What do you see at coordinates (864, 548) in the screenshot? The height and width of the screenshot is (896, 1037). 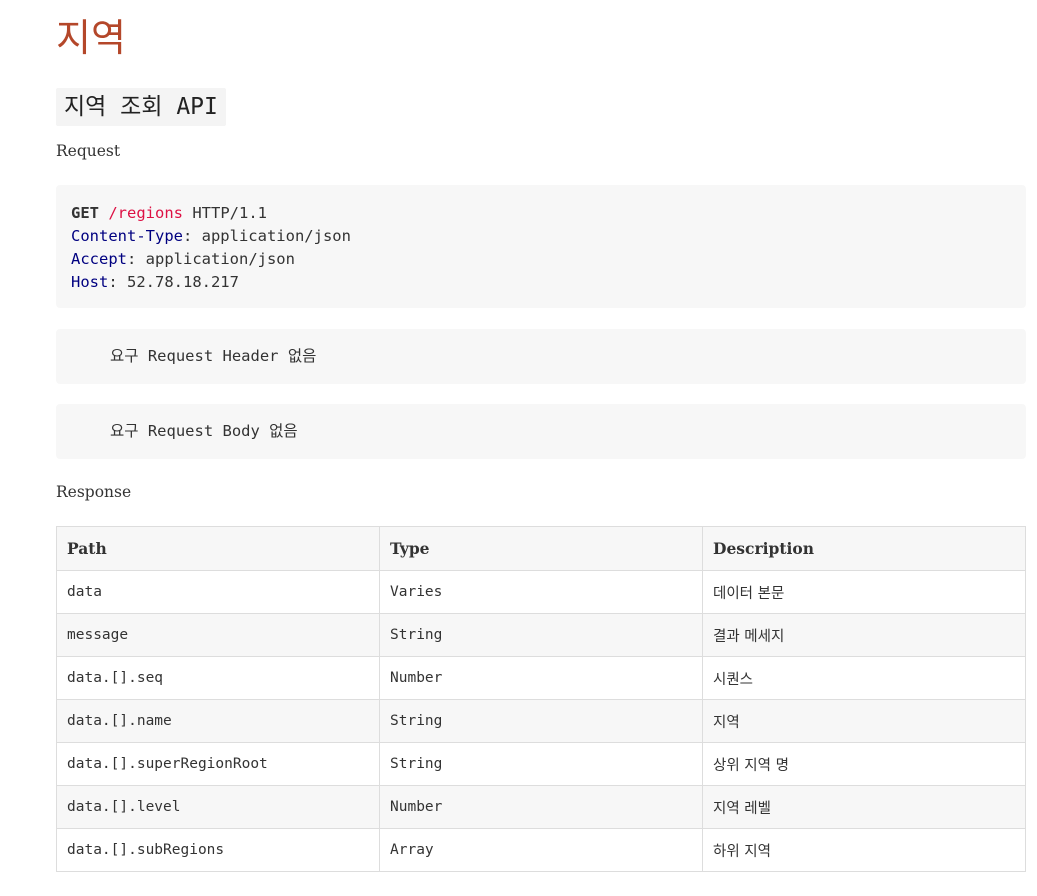 I see `column-header-description: Description` at bounding box center [864, 548].